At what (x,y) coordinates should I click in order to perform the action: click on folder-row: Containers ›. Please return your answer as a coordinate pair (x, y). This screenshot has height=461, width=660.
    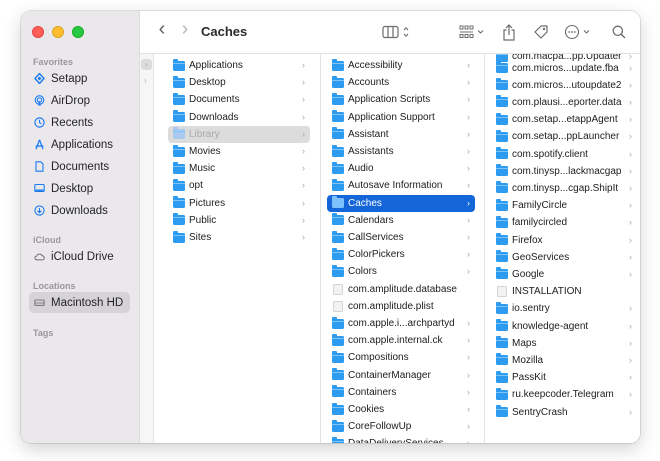
    Looking at the image, I should click on (401, 392).